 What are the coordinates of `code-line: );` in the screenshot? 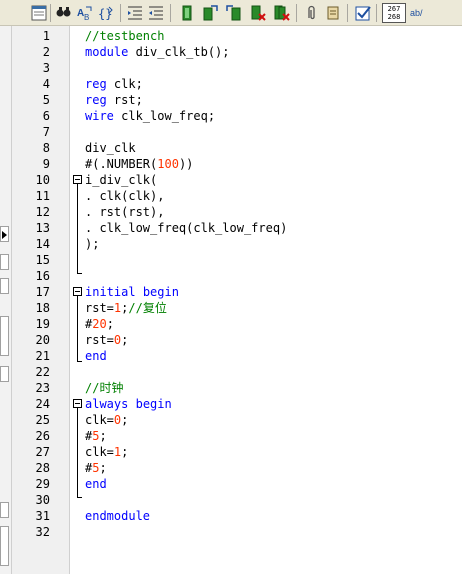 It's located at (92, 244).